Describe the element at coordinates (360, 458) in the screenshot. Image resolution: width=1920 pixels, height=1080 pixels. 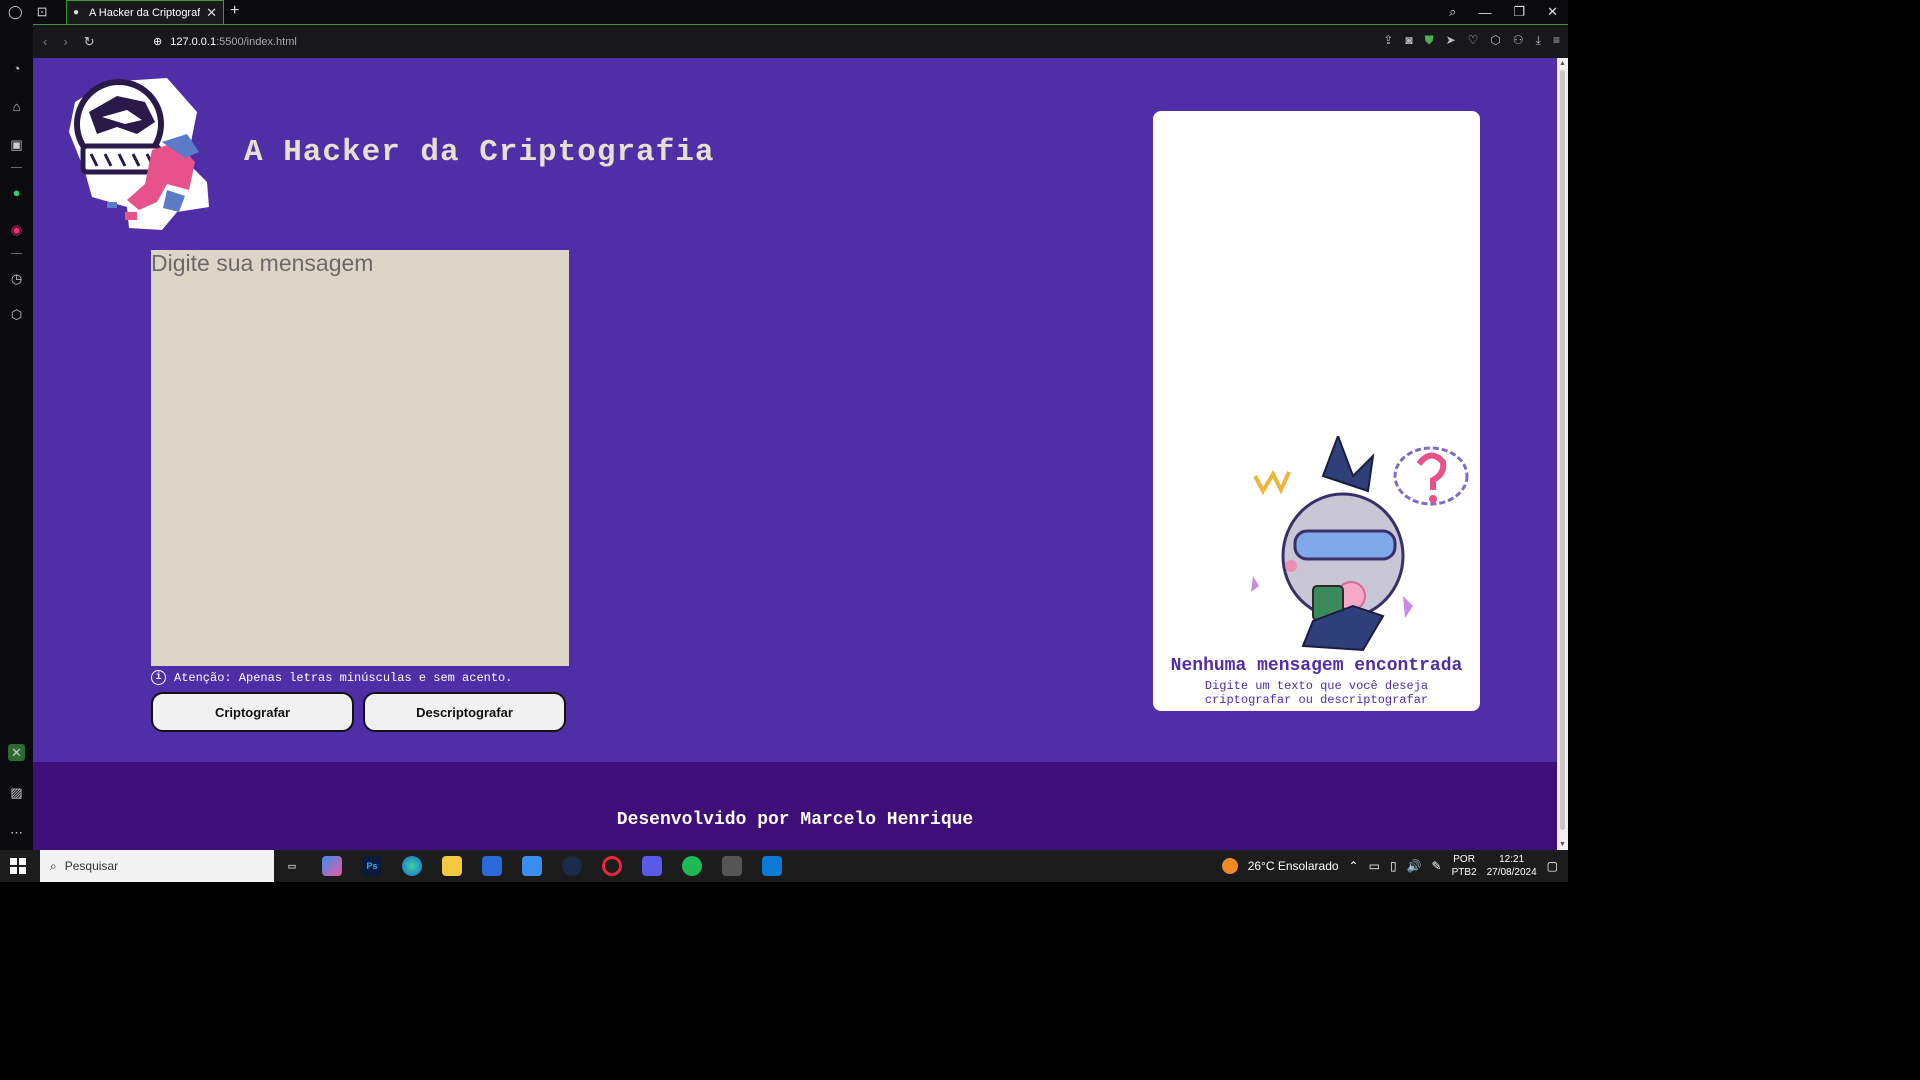
I see `message-input` at that location.